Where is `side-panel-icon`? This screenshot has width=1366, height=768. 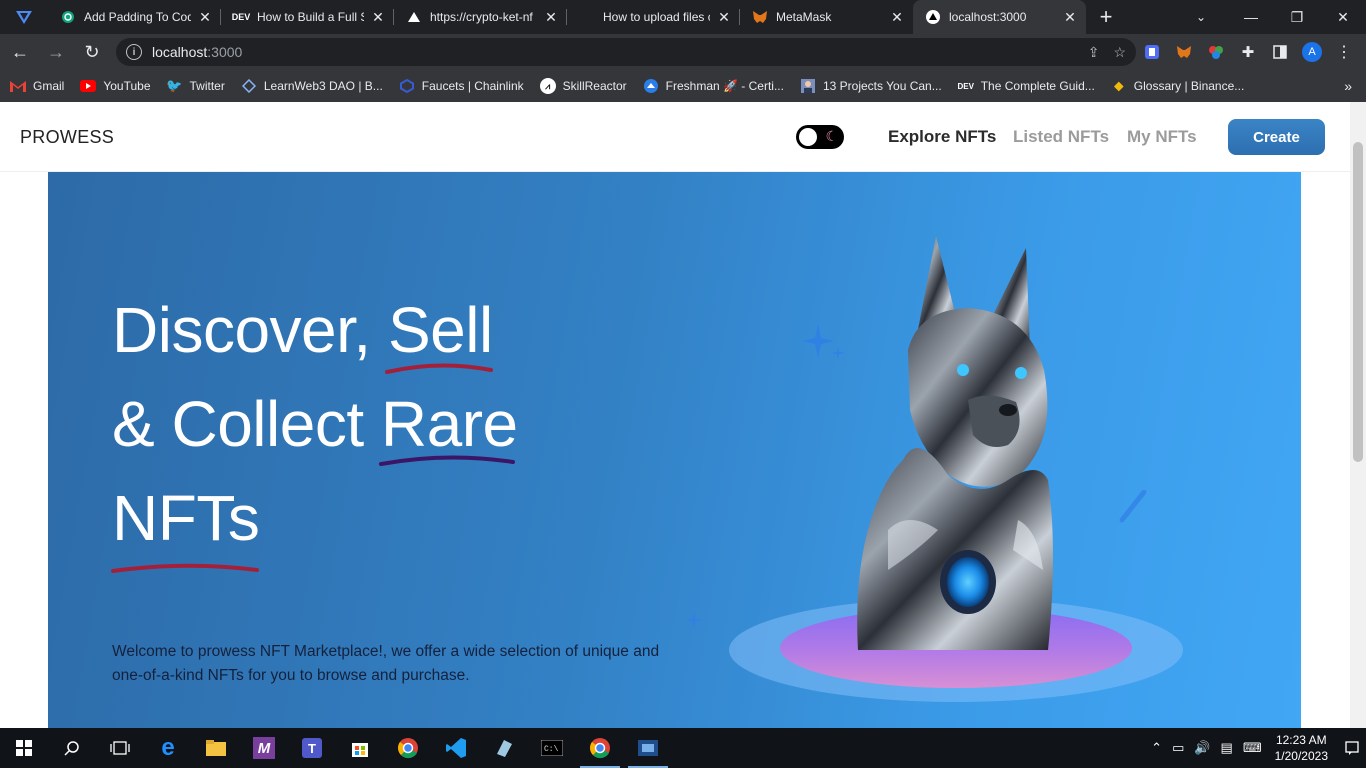
side-panel-icon is located at coordinates (1280, 52).